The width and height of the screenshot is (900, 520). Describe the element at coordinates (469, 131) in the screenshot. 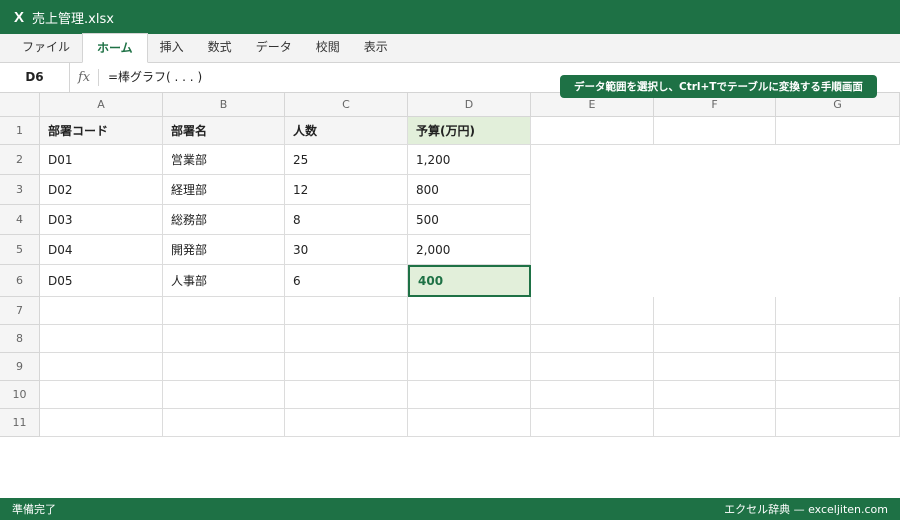

I see `header-cell: 予算(万円)` at that location.